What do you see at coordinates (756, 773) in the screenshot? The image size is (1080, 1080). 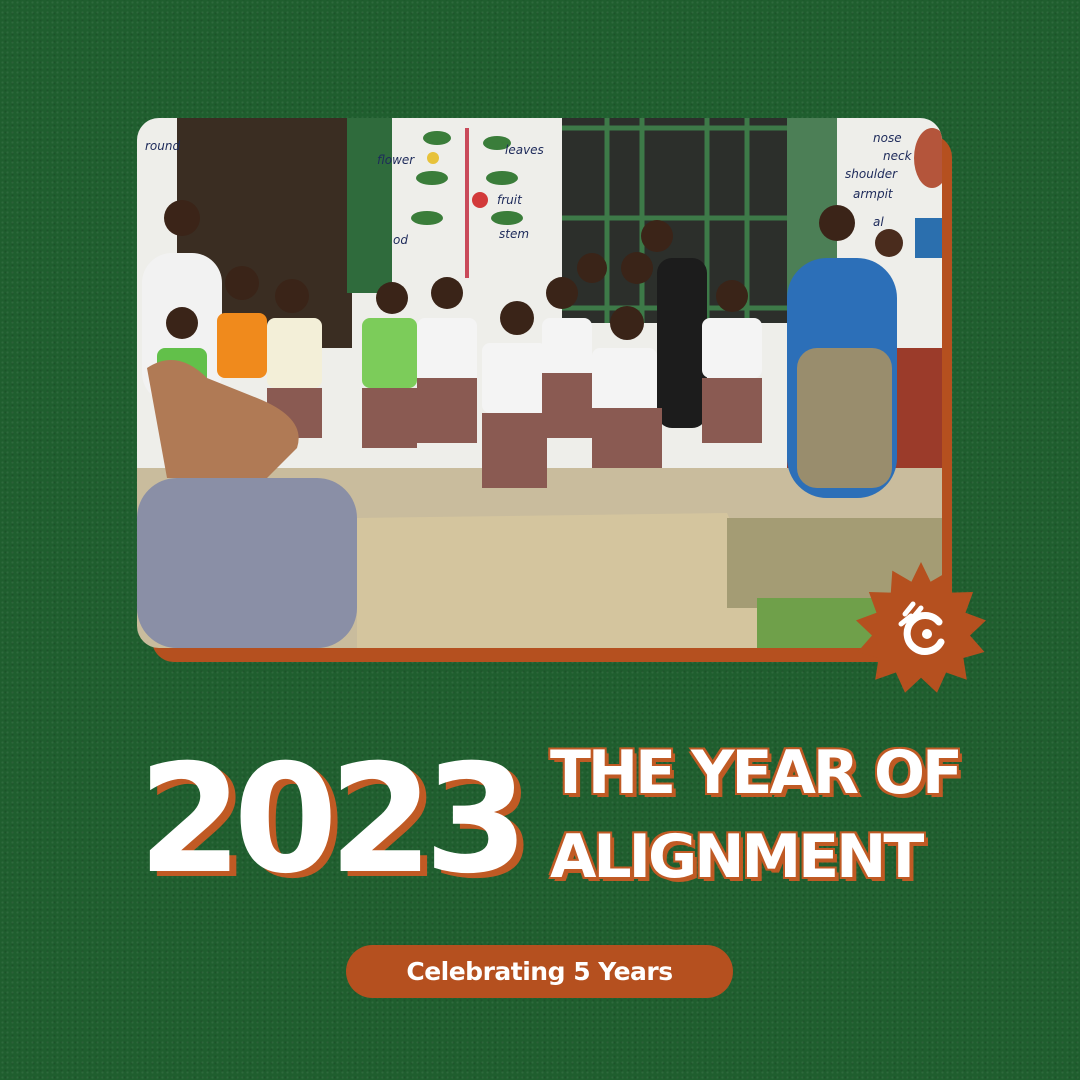 I see `headline-line-1: THE YEAR OF` at bounding box center [756, 773].